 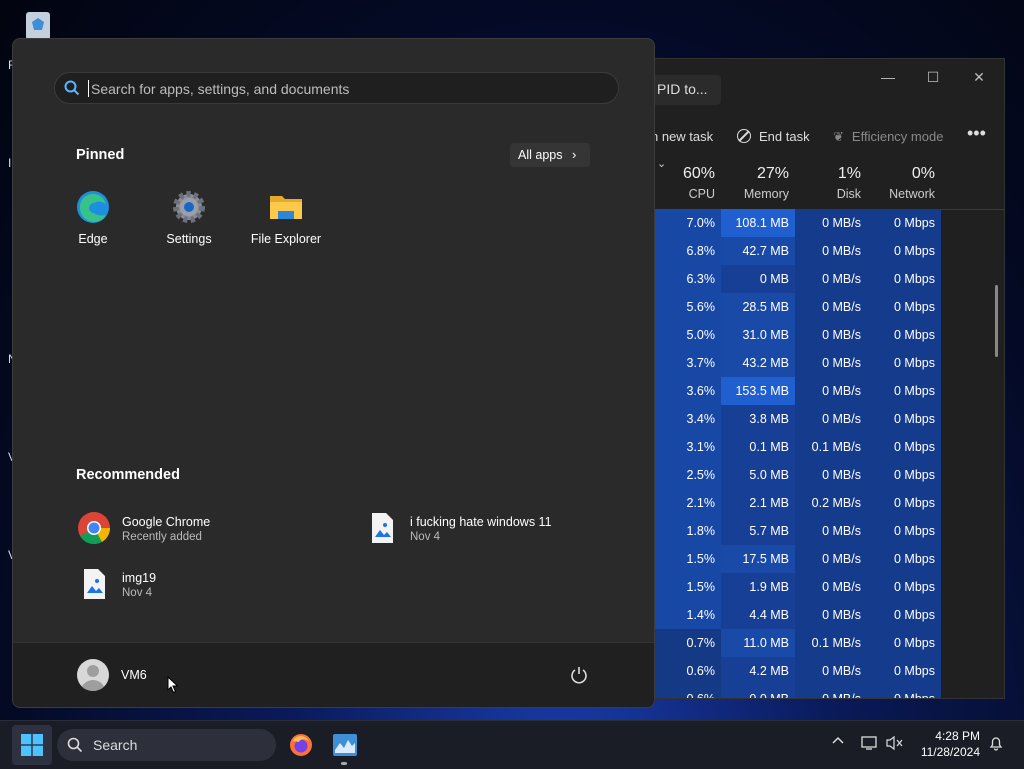 I want to click on task-manager-icon, so click(x=345, y=745).